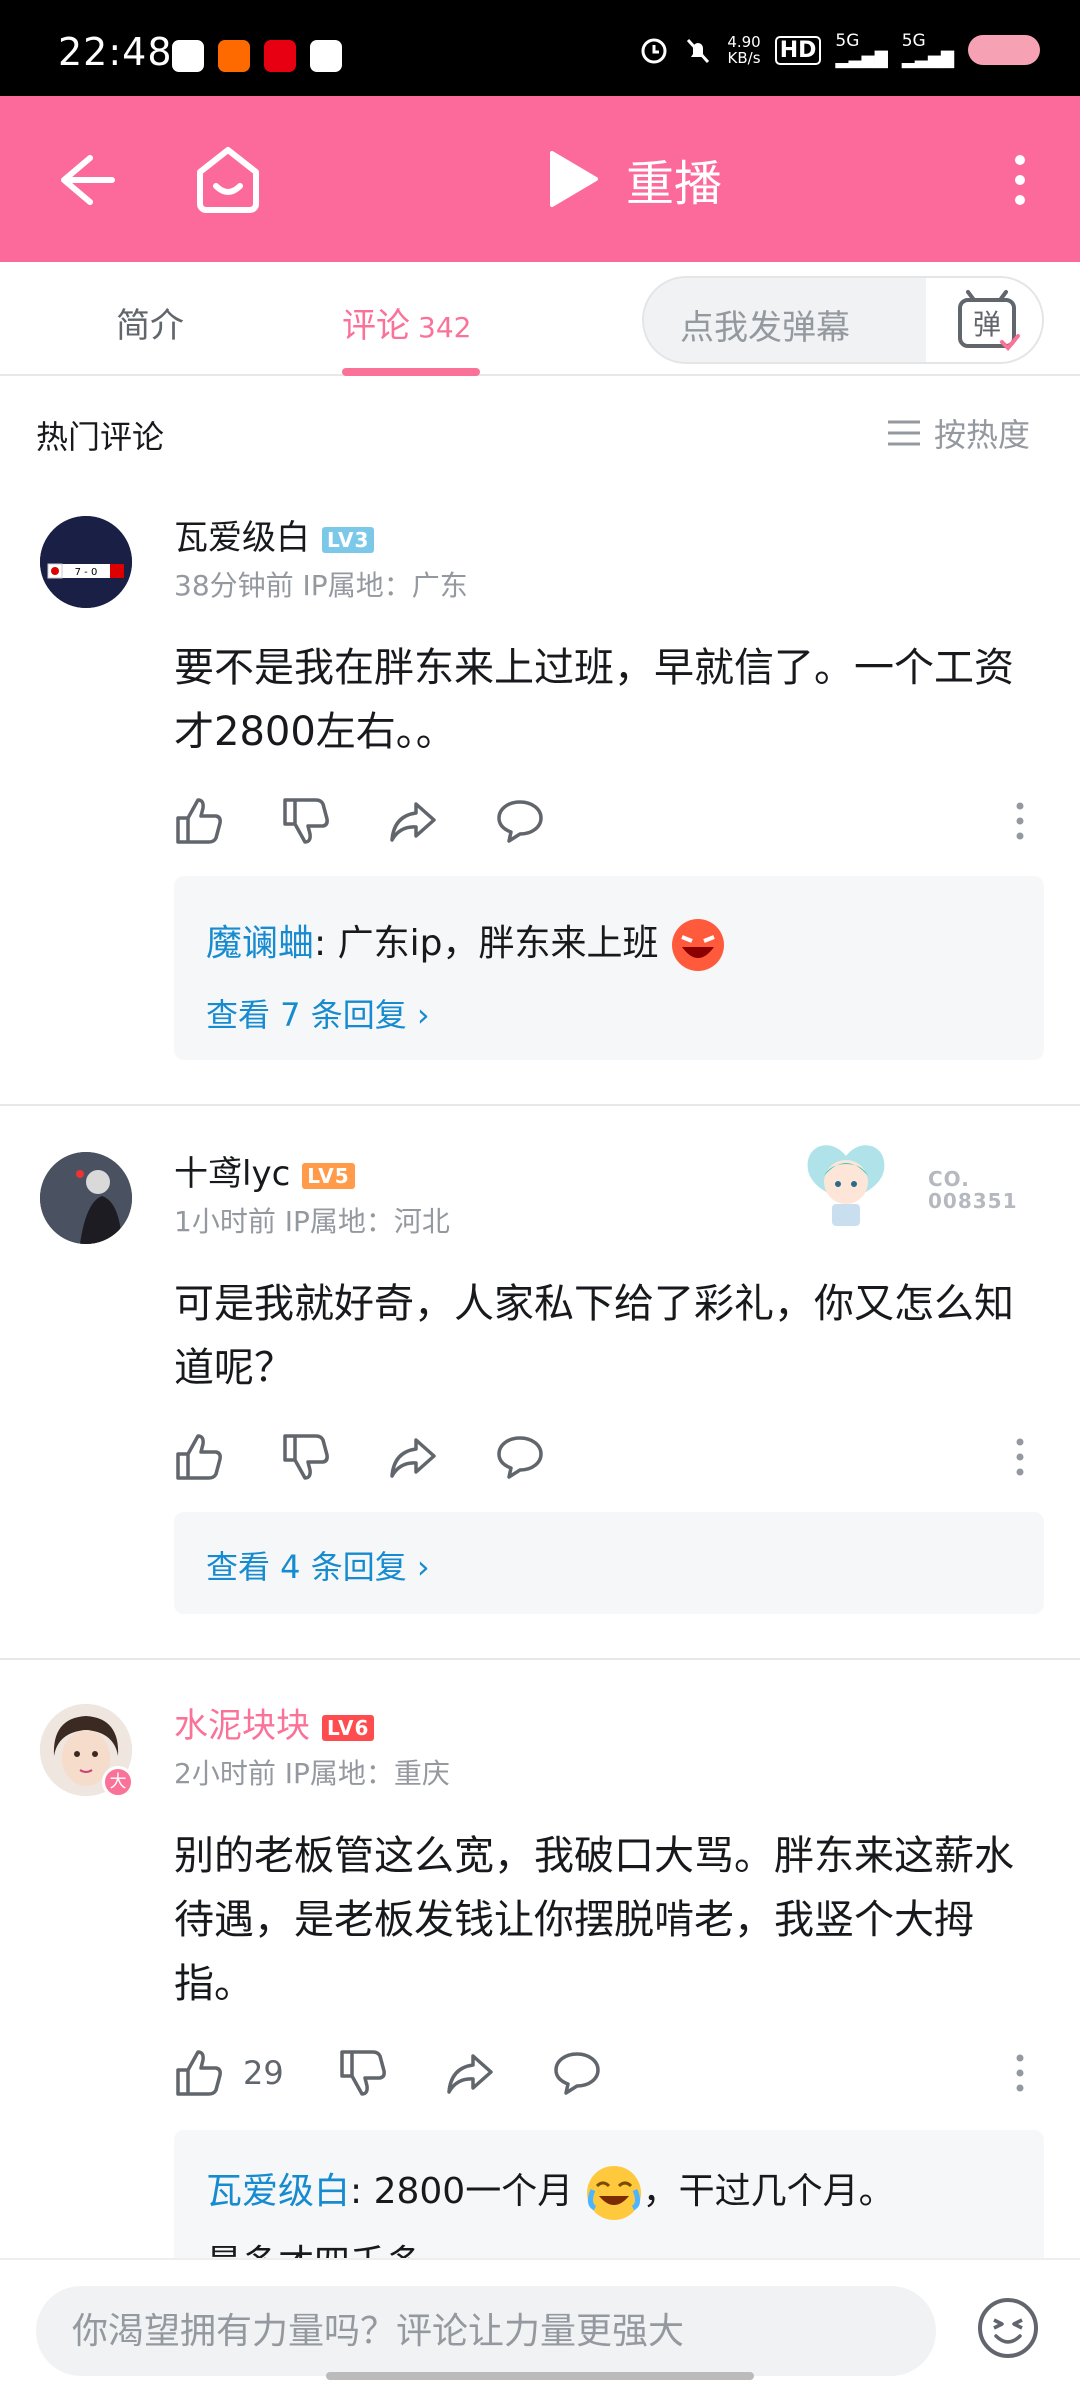 This screenshot has width=1080, height=2388. What do you see at coordinates (540, 179) in the screenshot?
I see `video-top-bar: 重播` at bounding box center [540, 179].